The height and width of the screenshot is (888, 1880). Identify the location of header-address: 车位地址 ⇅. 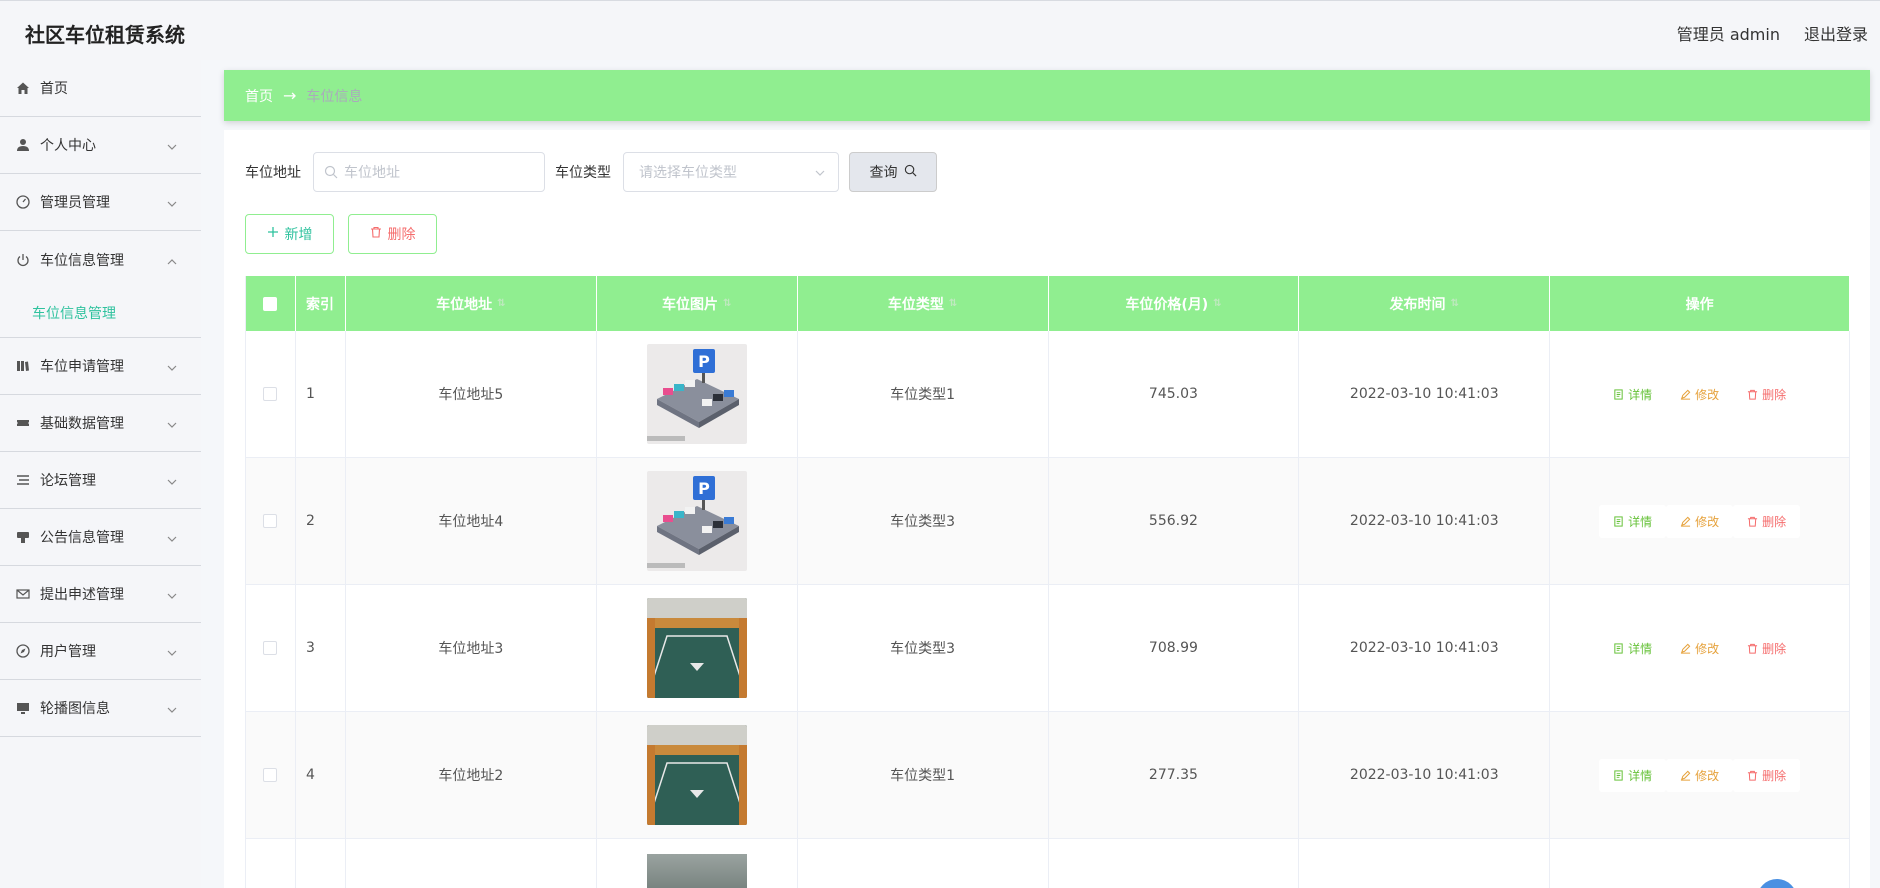
(471, 303).